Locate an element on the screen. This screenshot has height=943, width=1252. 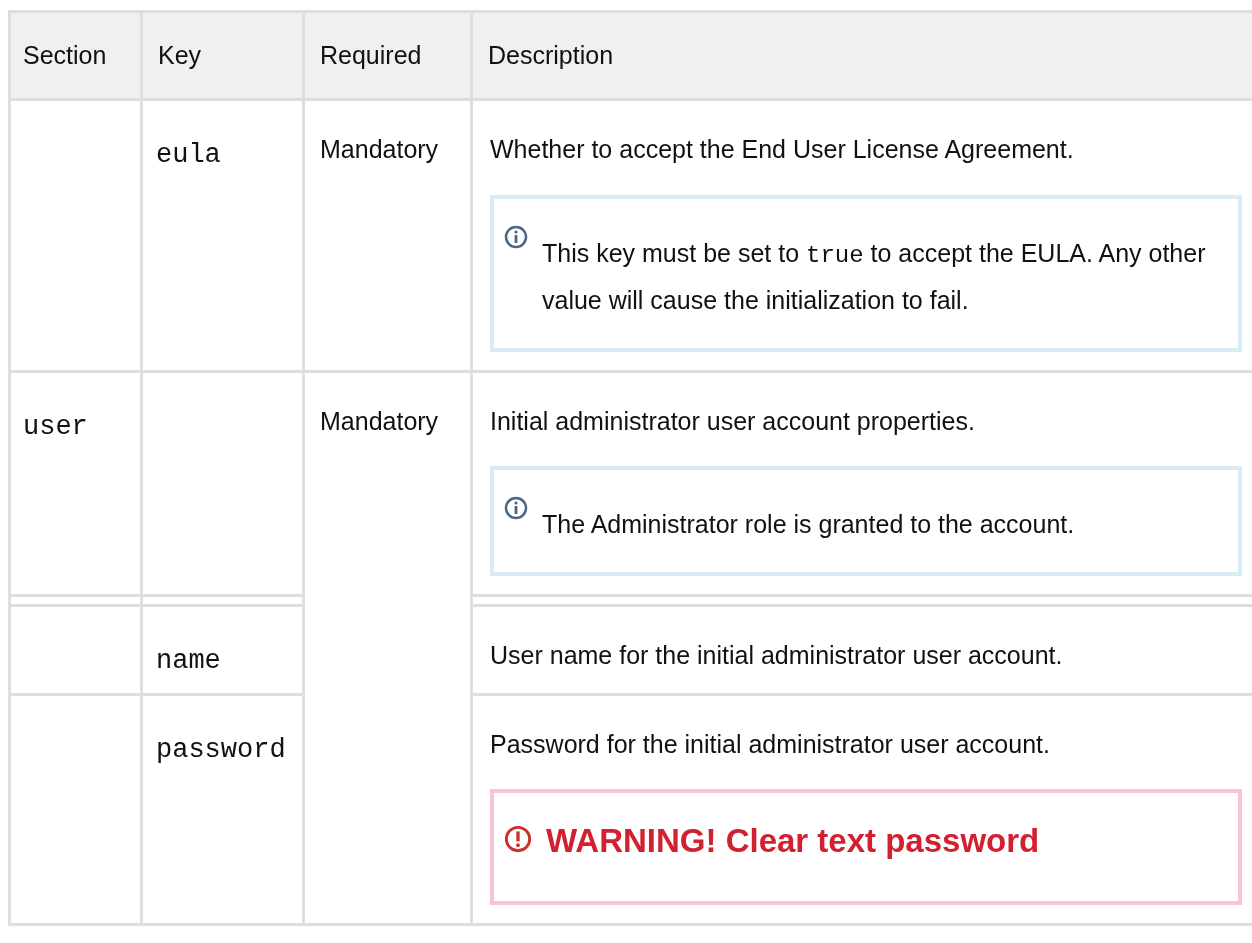
description-text: User name for the initial administrator user account. is located at coordinates (776, 655).